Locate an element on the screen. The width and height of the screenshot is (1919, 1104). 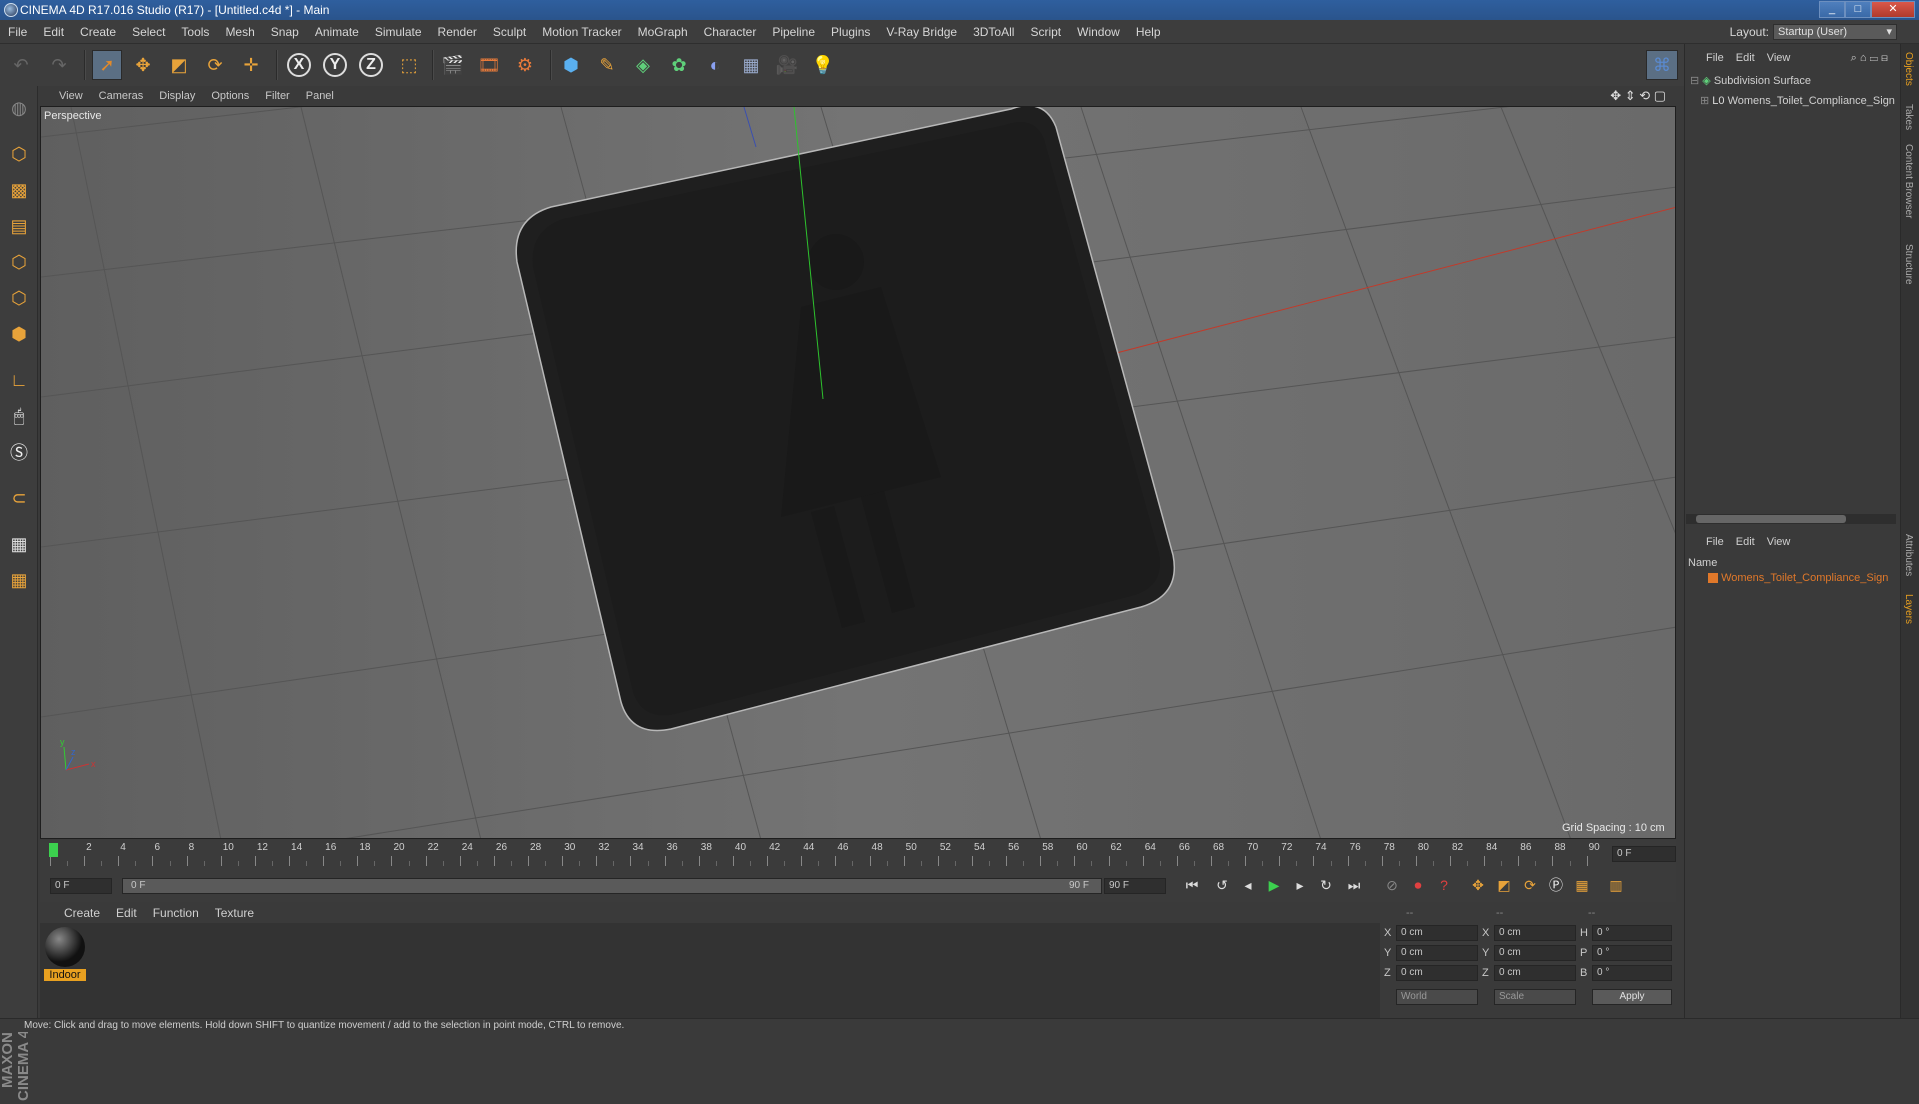
edges-mode-icon: ⬡ is located at coordinates (19, 298).